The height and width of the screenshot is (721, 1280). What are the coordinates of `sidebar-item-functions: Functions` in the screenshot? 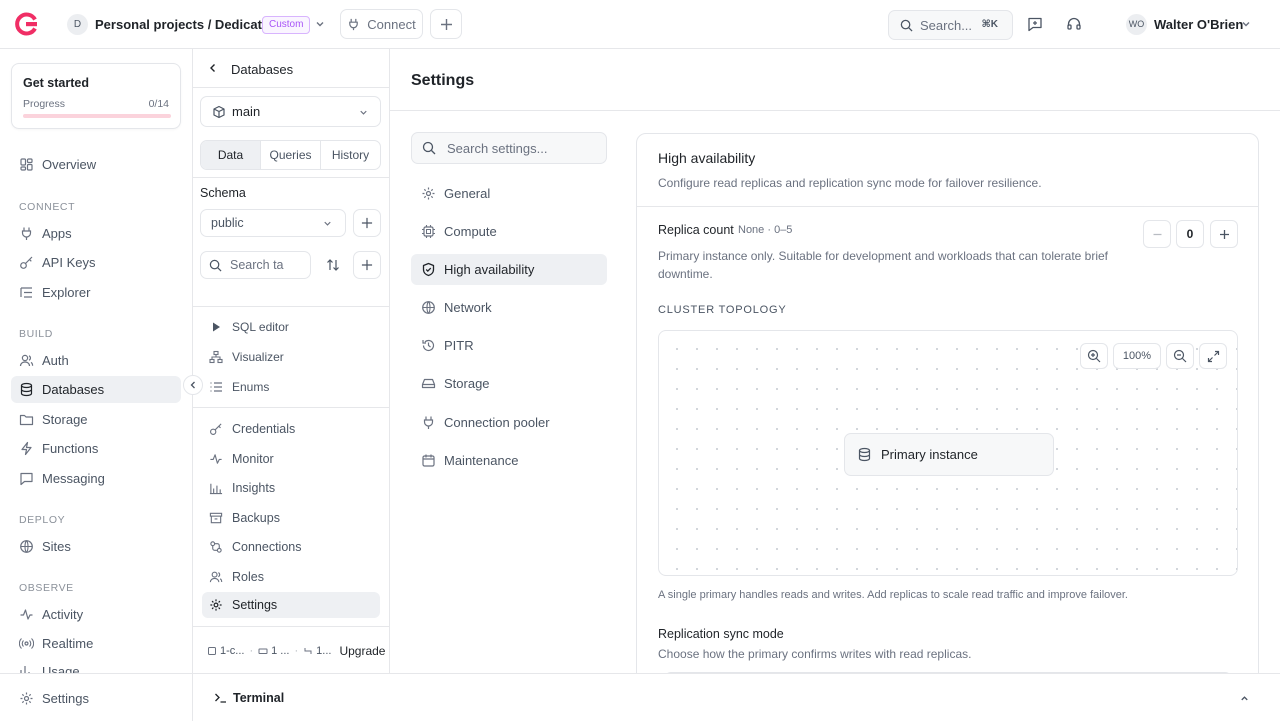 It's located at (96, 448).